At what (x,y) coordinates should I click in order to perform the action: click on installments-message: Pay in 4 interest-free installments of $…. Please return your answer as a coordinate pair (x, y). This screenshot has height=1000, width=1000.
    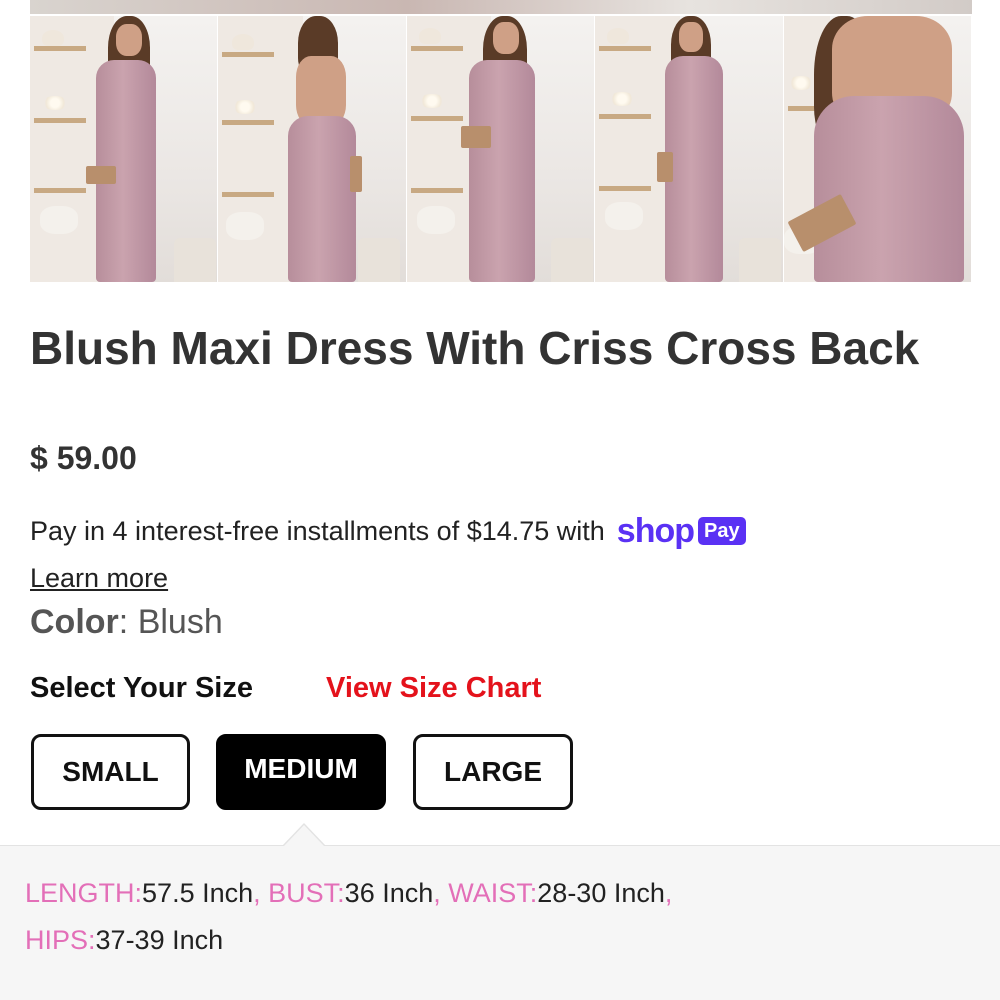
    Looking at the image, I should click on (388, 531).